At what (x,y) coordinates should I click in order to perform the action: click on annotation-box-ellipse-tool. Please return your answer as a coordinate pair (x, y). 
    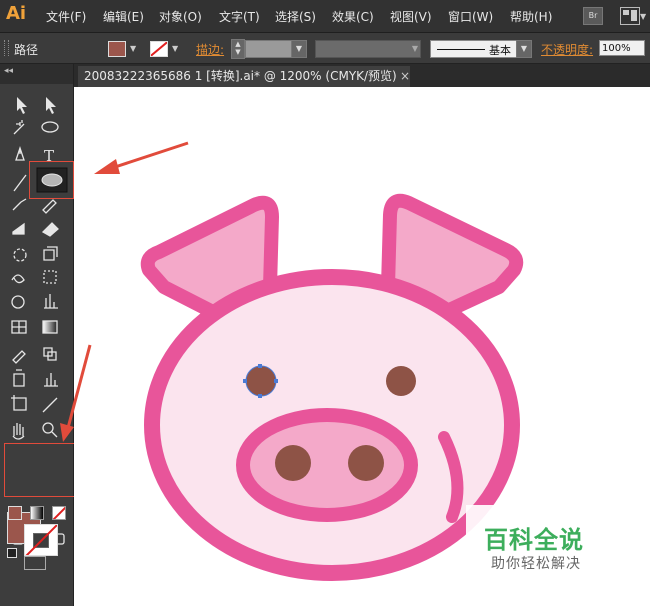
    Looking at the image, I should click on (51, 180).